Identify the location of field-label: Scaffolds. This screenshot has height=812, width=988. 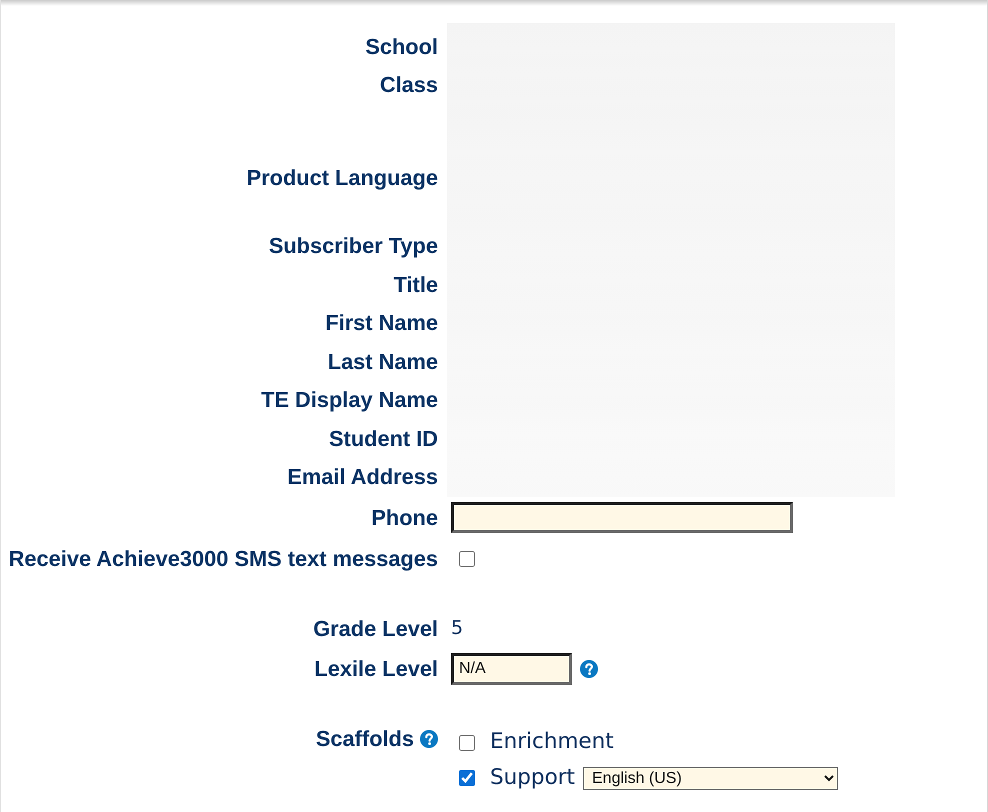
(365, 739).